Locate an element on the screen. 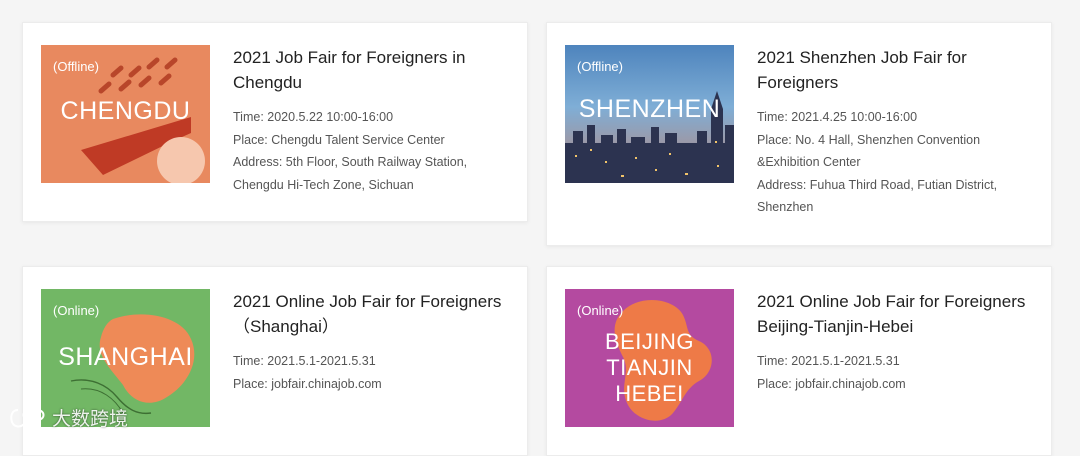  fair-thumbnail-beijing-tianjin-hebei: (Online) BEIJING TIANJIN HEBEI is located at coordinates (649, 358).